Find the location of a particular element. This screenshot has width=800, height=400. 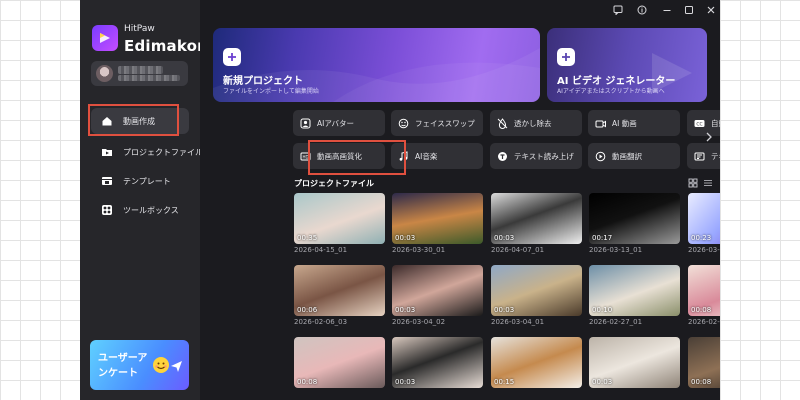

project-duration: 00:23 is located at coordinates (701, 238).